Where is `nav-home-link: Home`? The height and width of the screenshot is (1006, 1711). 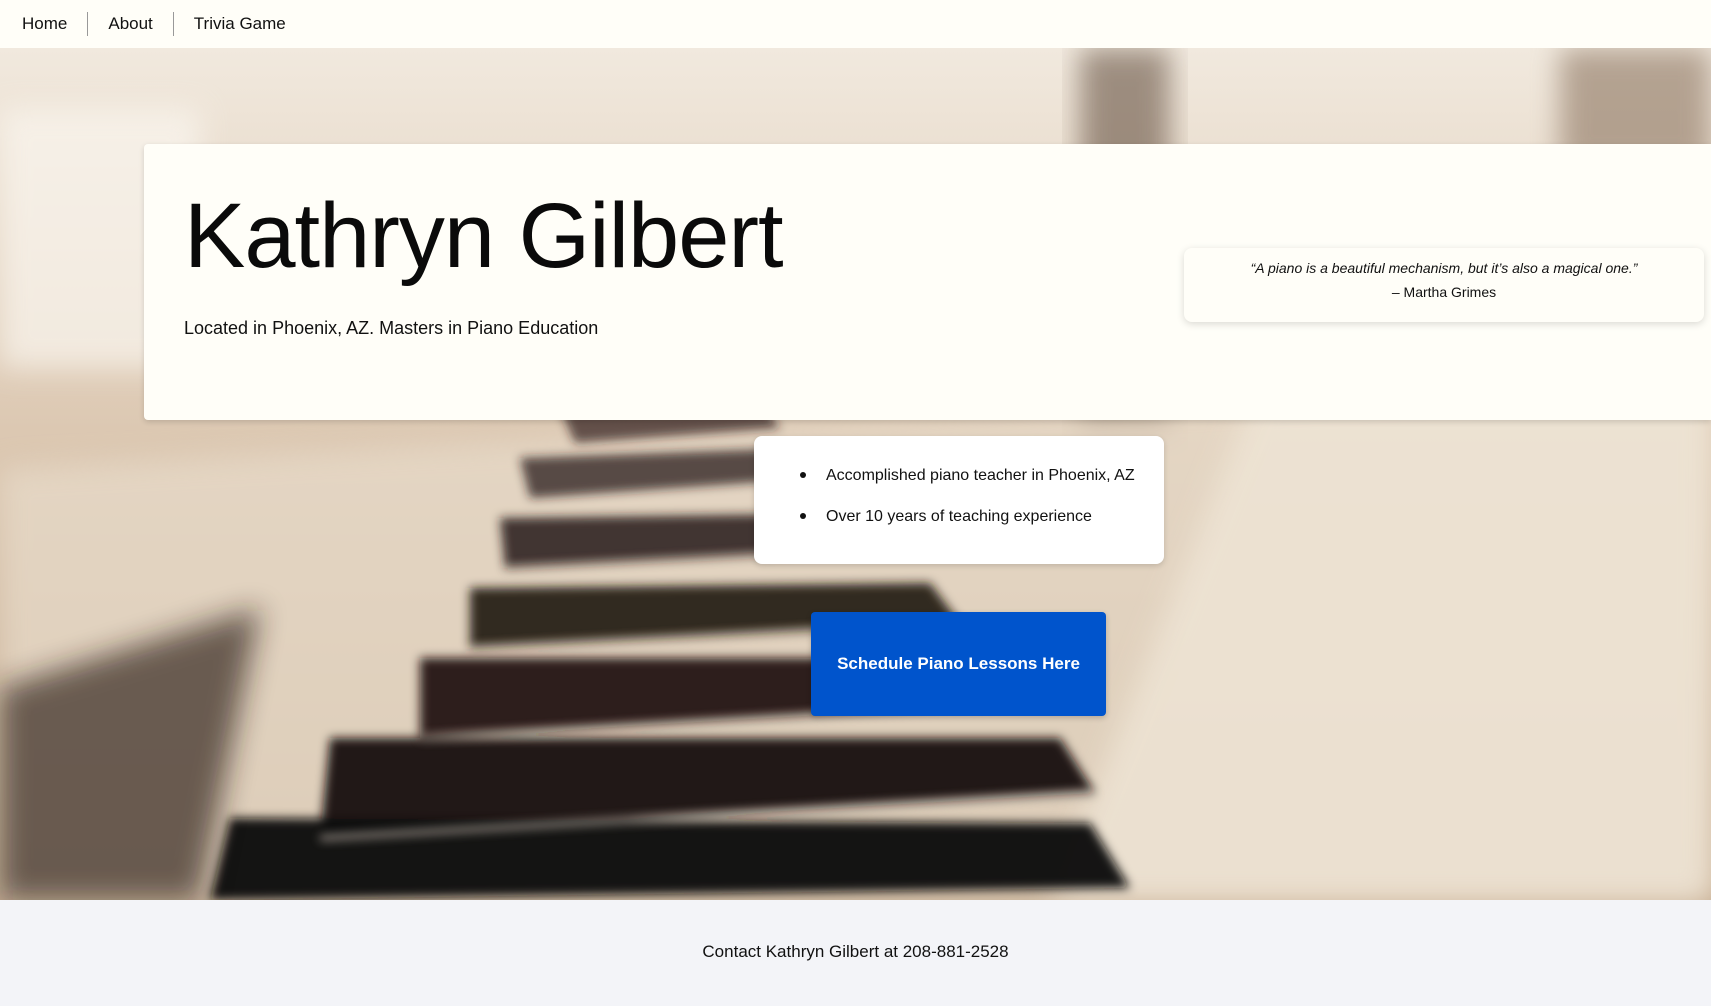 nav-home-link: Home is located at coordinates (45, 24).